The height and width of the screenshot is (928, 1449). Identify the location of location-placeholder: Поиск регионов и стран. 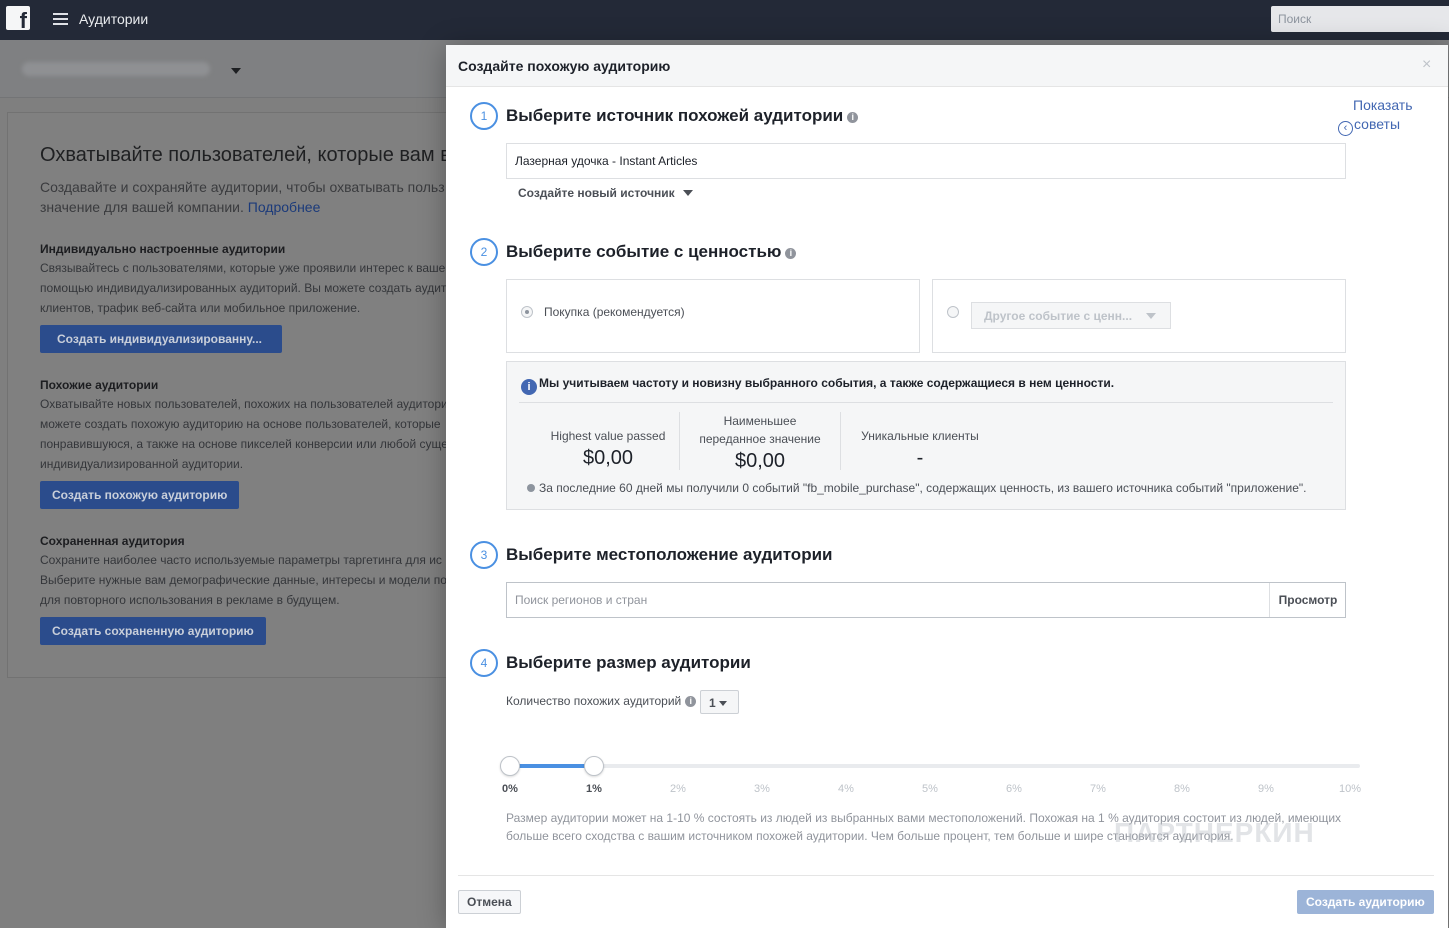
(581, 600).